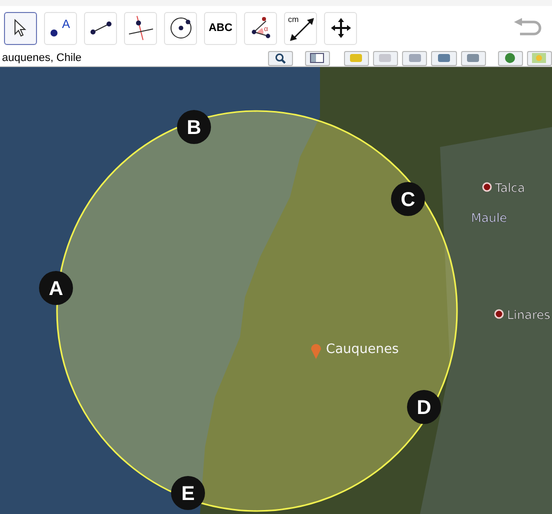  I want to click on sidebar-toggle-button, so click(317, 58).